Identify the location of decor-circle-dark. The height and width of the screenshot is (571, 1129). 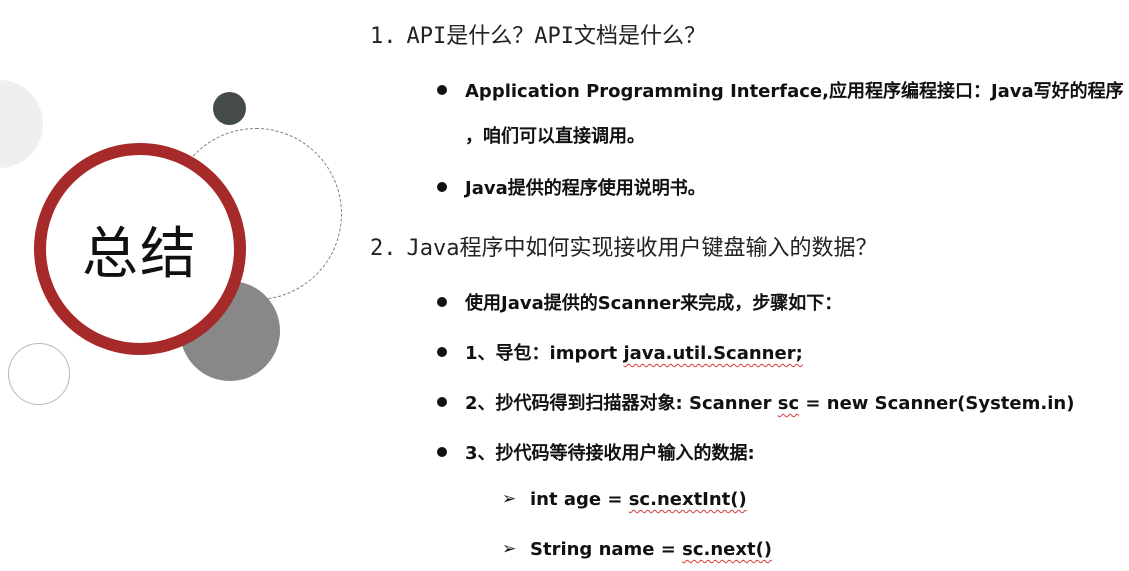
(229, 108).